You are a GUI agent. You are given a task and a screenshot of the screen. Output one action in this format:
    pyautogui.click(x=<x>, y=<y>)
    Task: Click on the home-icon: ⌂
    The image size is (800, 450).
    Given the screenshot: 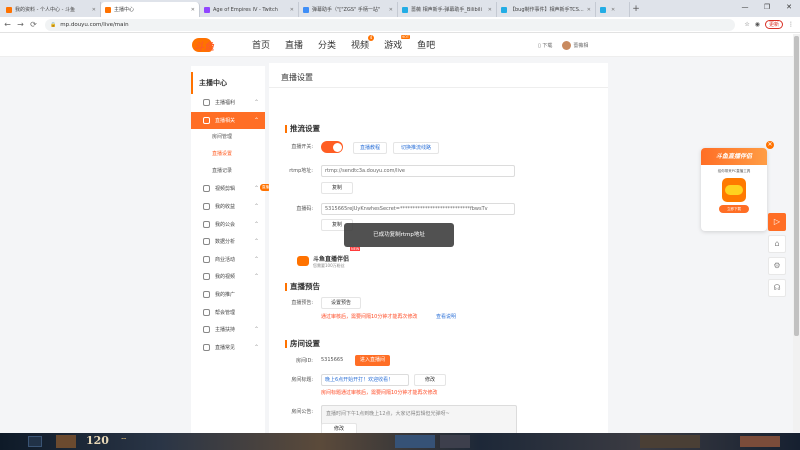 What is the action you would take?
    pyautogui.click(x=777, y=244)
    